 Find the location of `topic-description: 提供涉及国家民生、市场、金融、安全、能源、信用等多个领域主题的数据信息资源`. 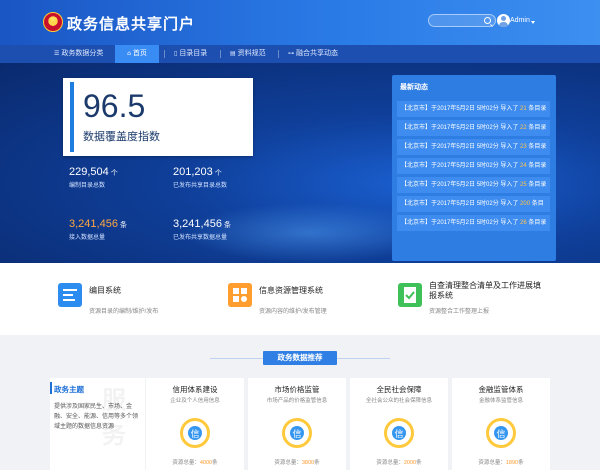

topic-description: 提供涉及国家民生、市场、金融、安全、能源、信用等多个领域主题的数据信息资源 is located at coordinates (96, 417).